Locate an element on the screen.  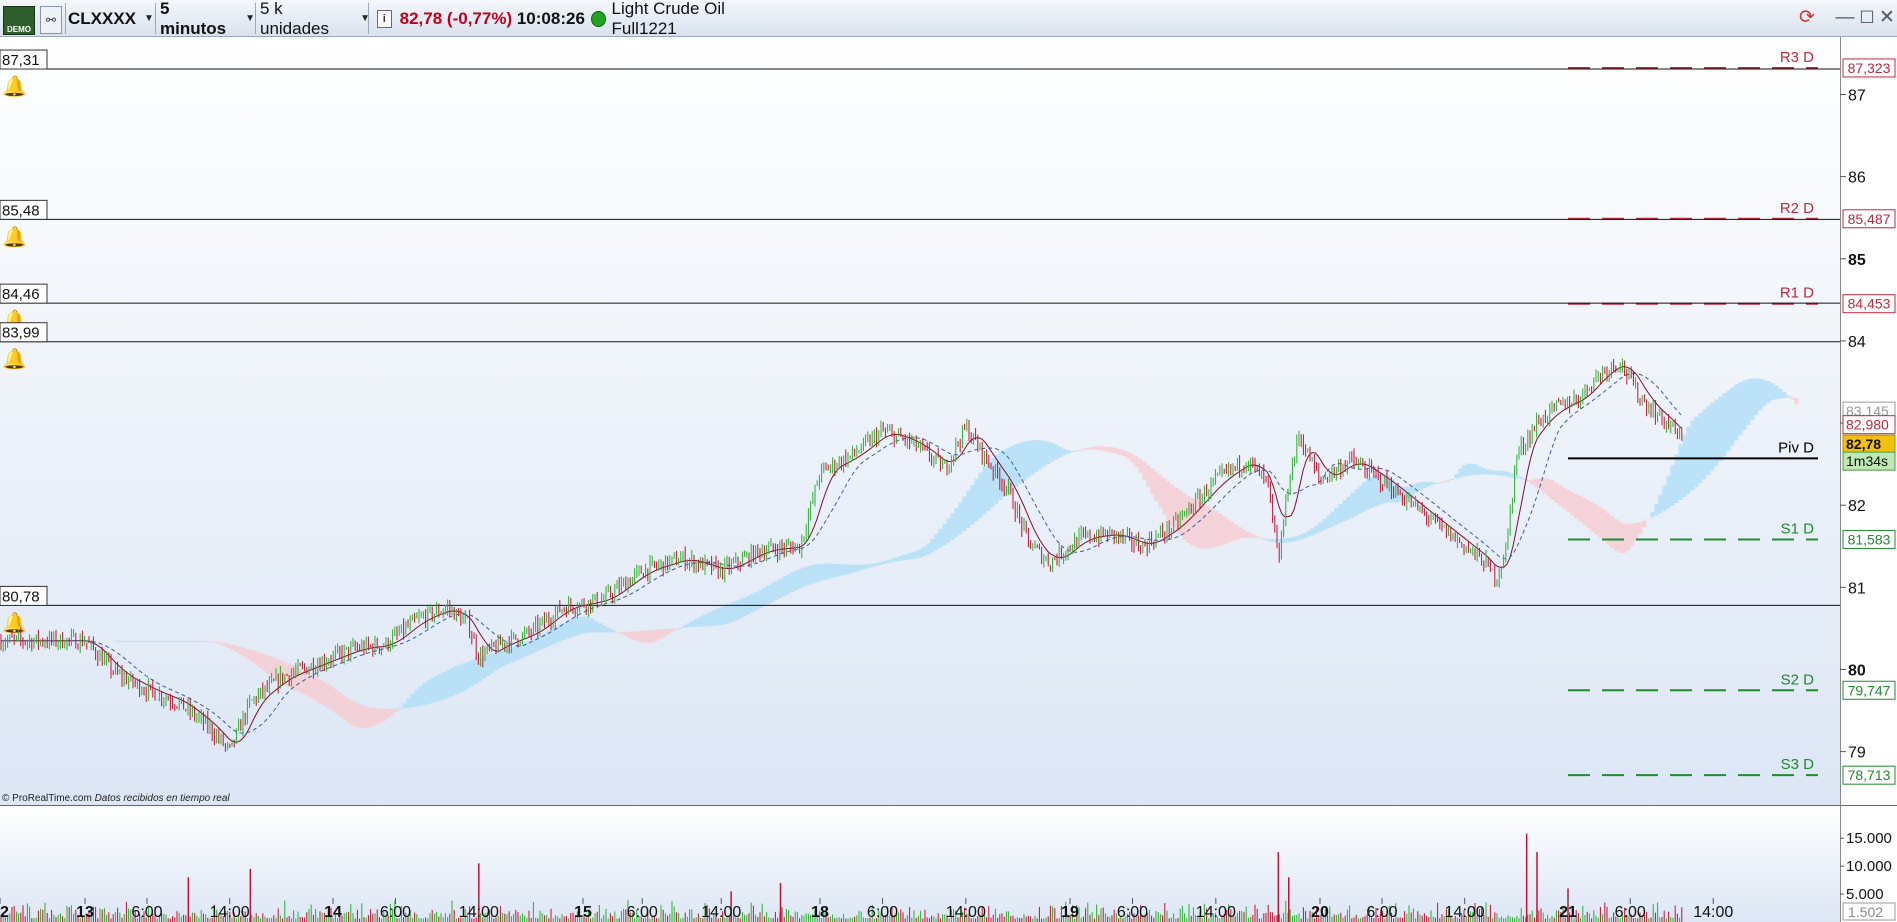
chevron-down-icon: ▼ is located at coordinates (149, 18).